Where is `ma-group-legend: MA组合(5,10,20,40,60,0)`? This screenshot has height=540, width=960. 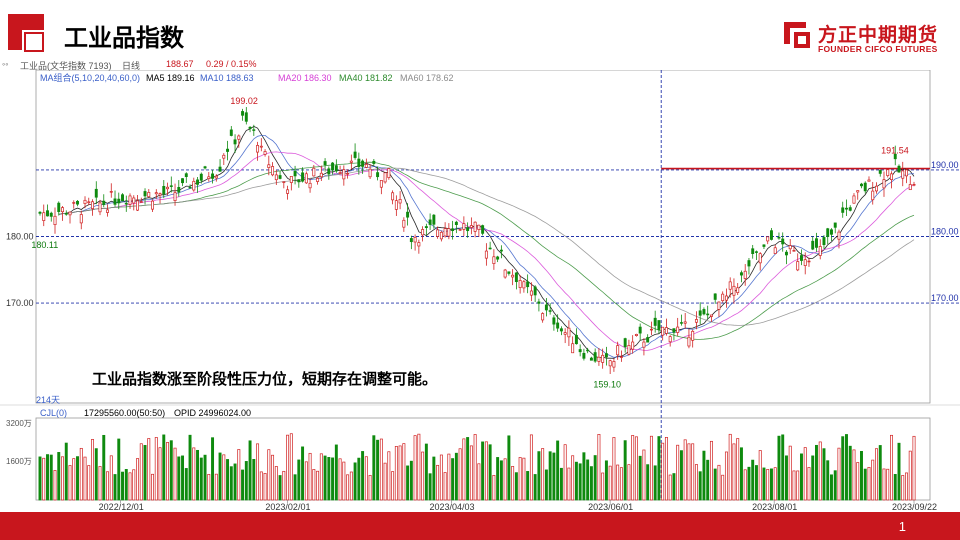
ma-group-legend: MA组合(5,10,20,40,60,0) is located at coordinates (90, 77).